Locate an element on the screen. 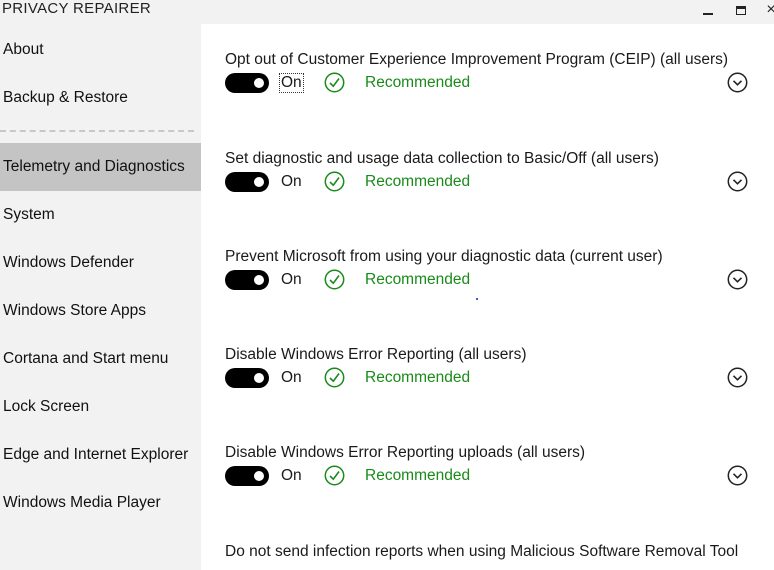 This screenshot has width=774, height=570. title-bar: PRIVACY REPAIRER × is located at coordinates (387, 12).